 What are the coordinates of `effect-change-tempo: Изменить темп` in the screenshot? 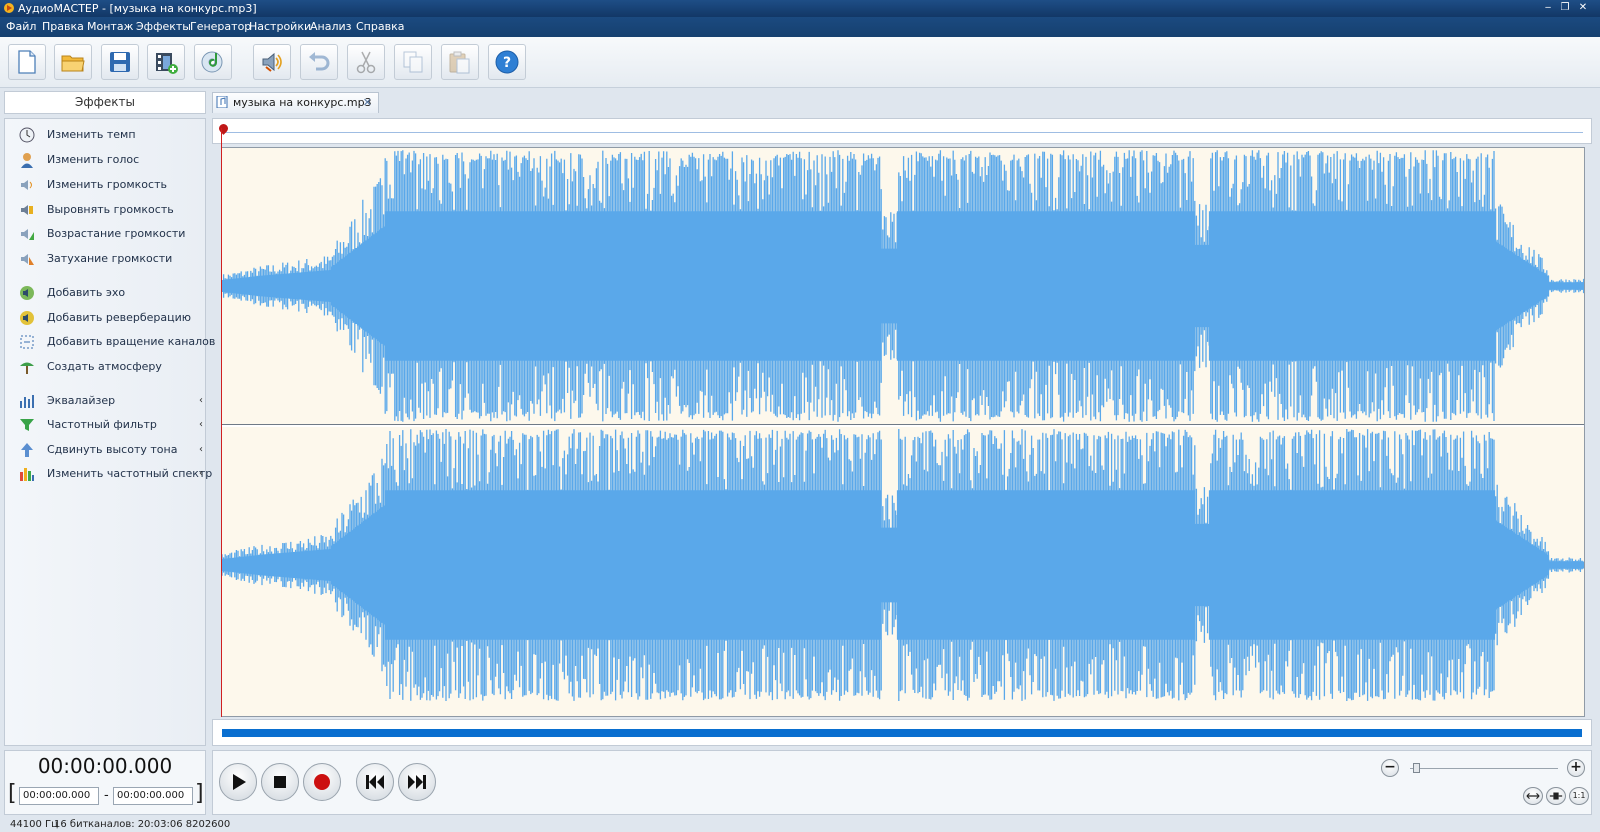 It's located at (108, 135).